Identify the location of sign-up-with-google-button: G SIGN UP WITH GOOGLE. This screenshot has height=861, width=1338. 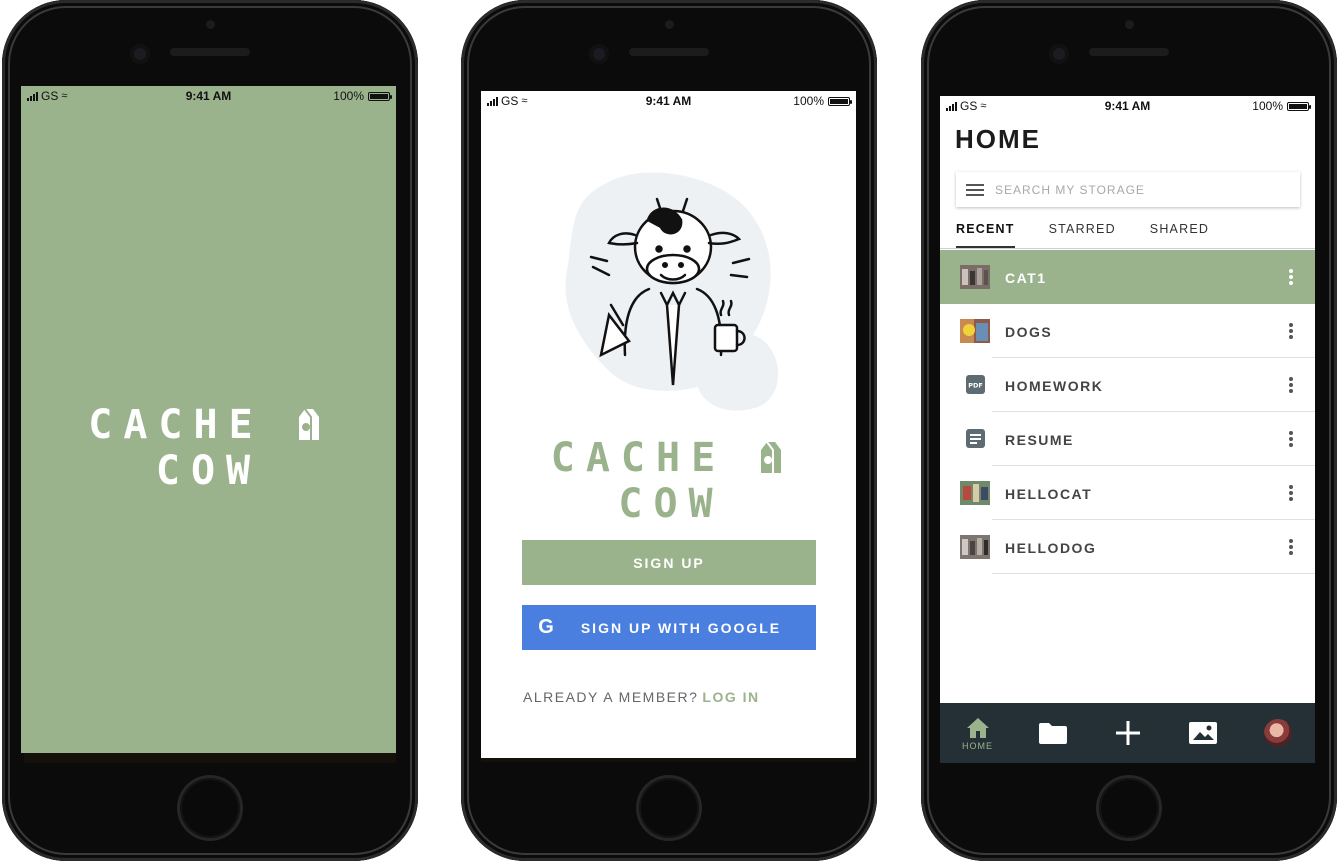
(669, 627).